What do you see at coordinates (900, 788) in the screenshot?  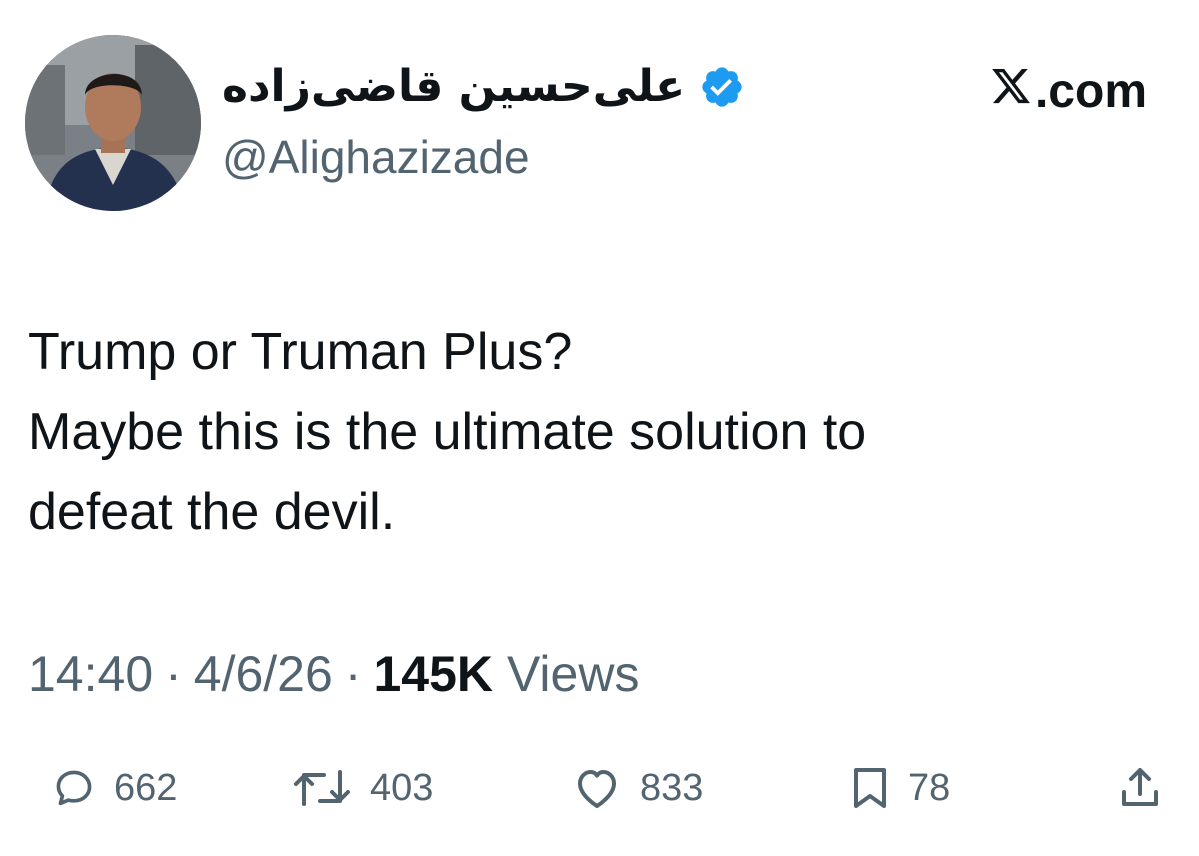 I see `bookmark-button: 78` at bounding box center [900, 788].